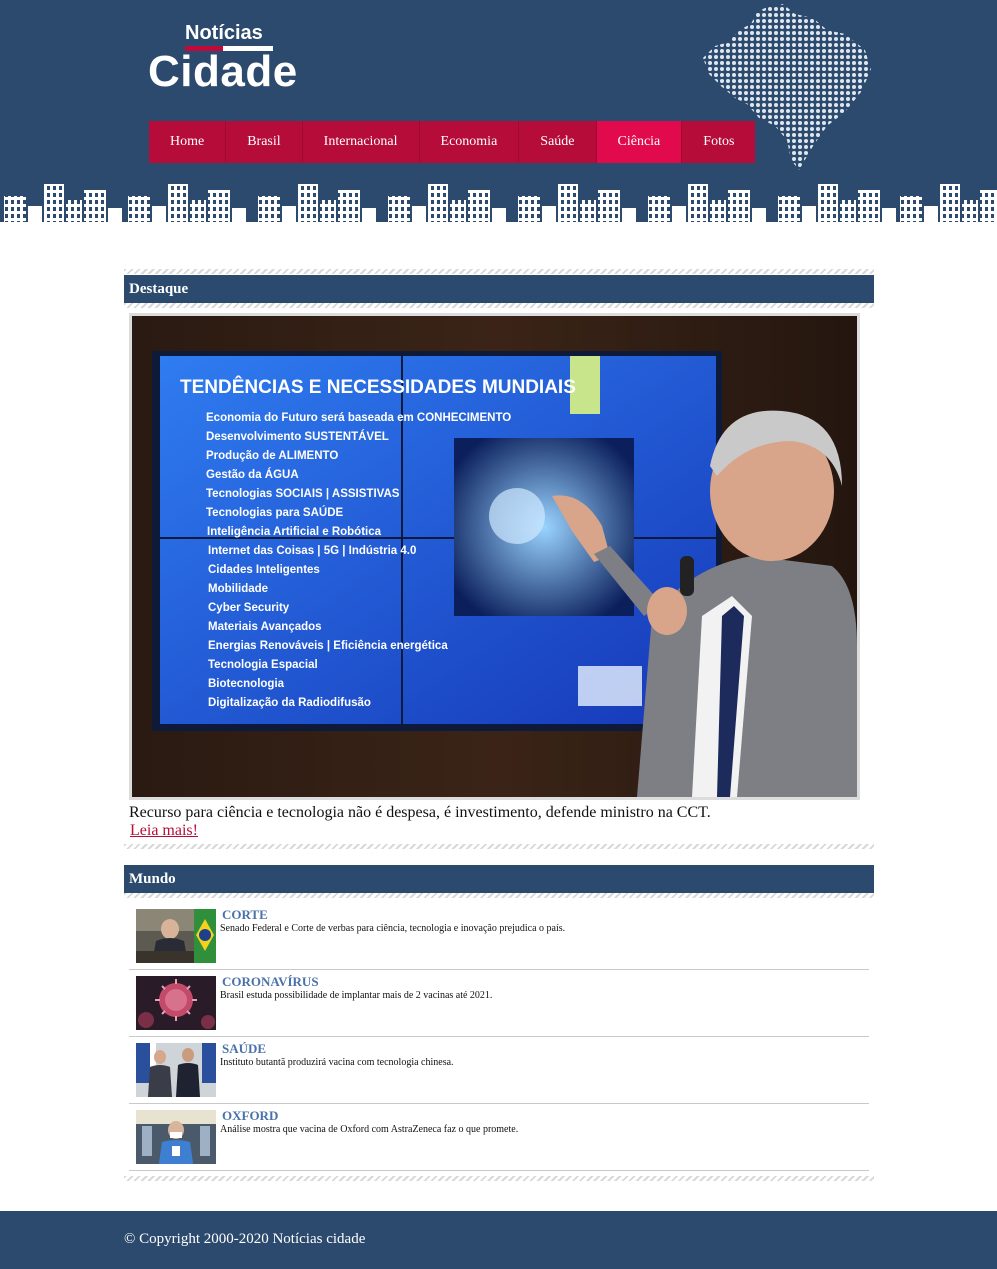  Describe the element at coordinates (264, 142) in the screenshot. I see `nav-item-brasil: Brasil` at that location.